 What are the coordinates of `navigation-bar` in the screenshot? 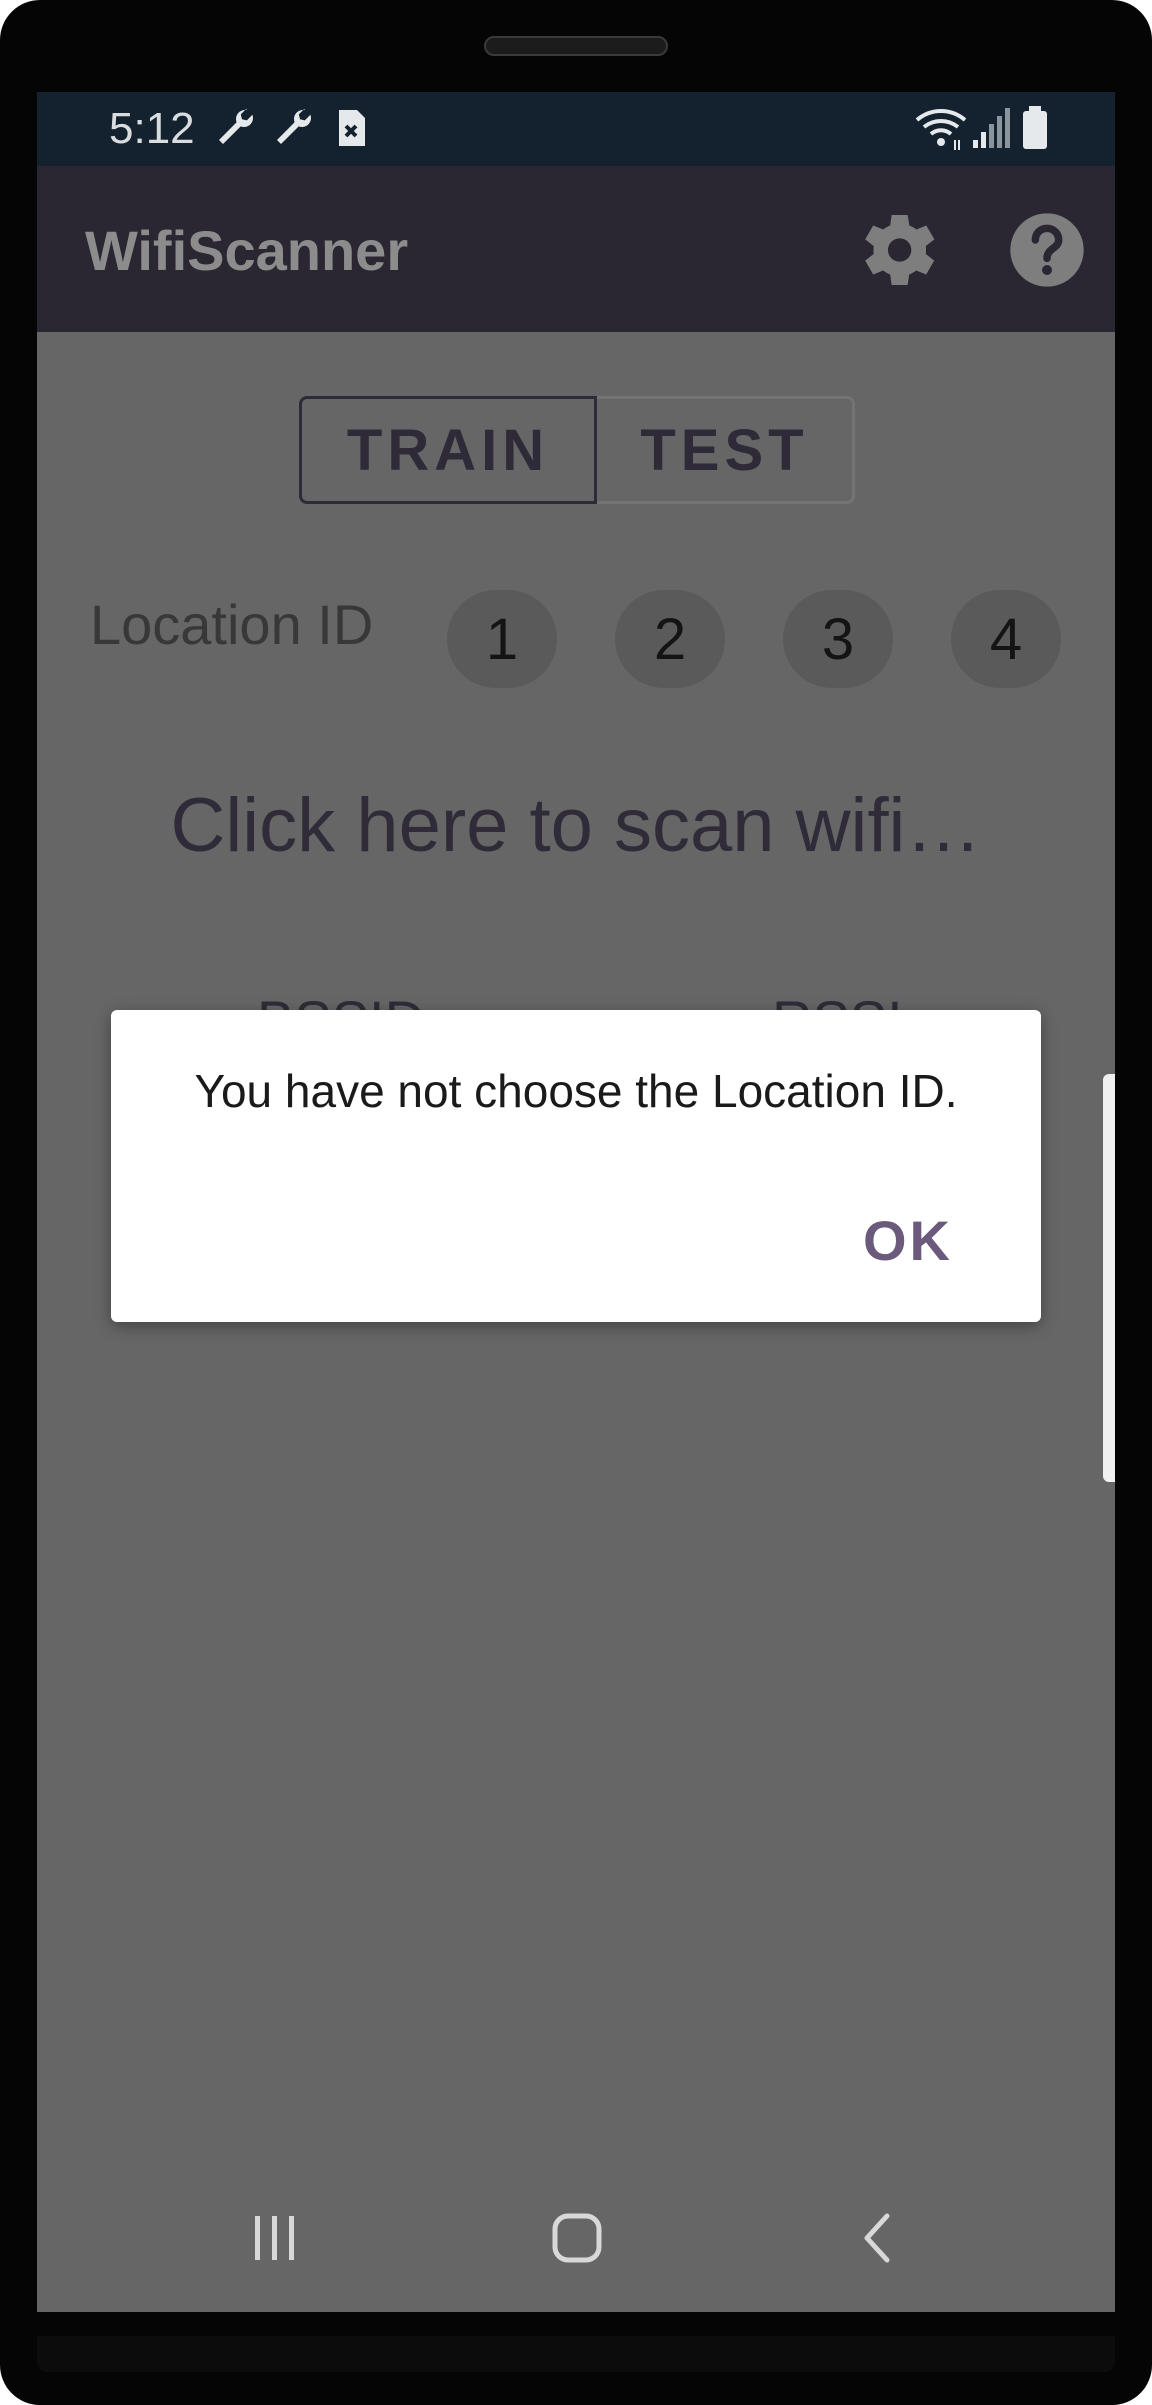 It's located at (576, 2240).